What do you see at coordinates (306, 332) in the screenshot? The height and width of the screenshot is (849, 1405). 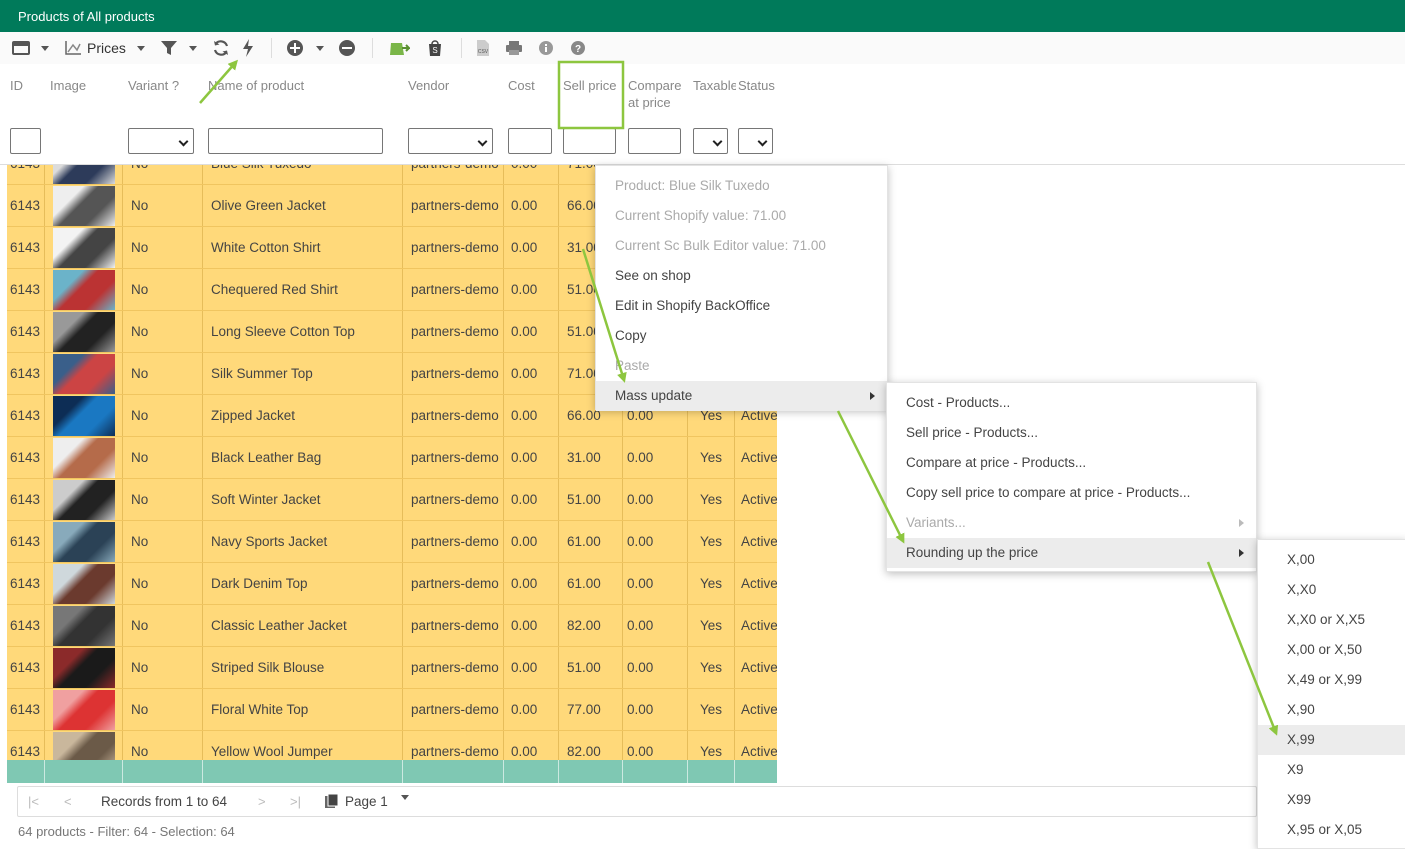 I see `cell-name: Long Sleeve Cotton Top` at bounding box center [306, 332].